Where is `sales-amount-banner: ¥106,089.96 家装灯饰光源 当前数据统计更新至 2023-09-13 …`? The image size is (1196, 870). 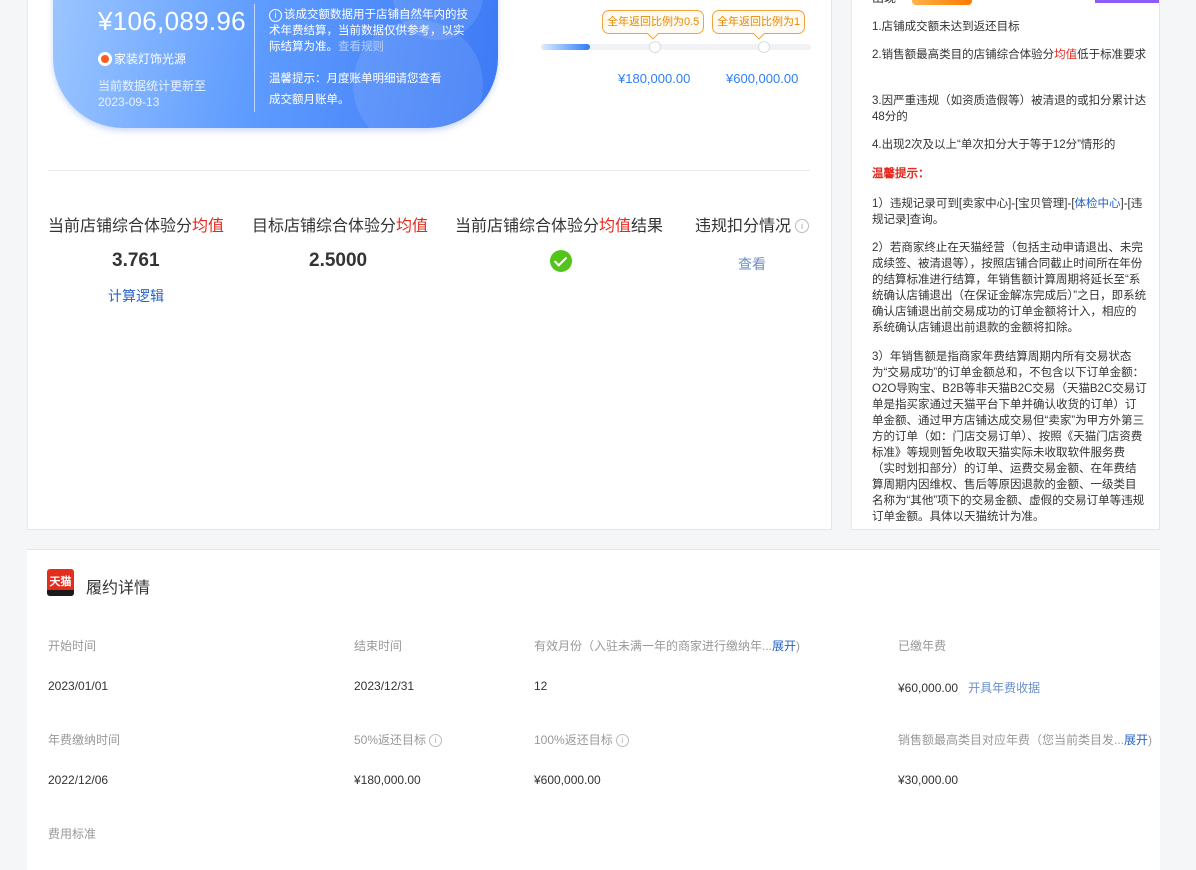
sales-amount-banner: ¥106,089.96 家装灯饰光源 当前数据统计更新至 2023-09-13 … is located at coordinates (275, 64).